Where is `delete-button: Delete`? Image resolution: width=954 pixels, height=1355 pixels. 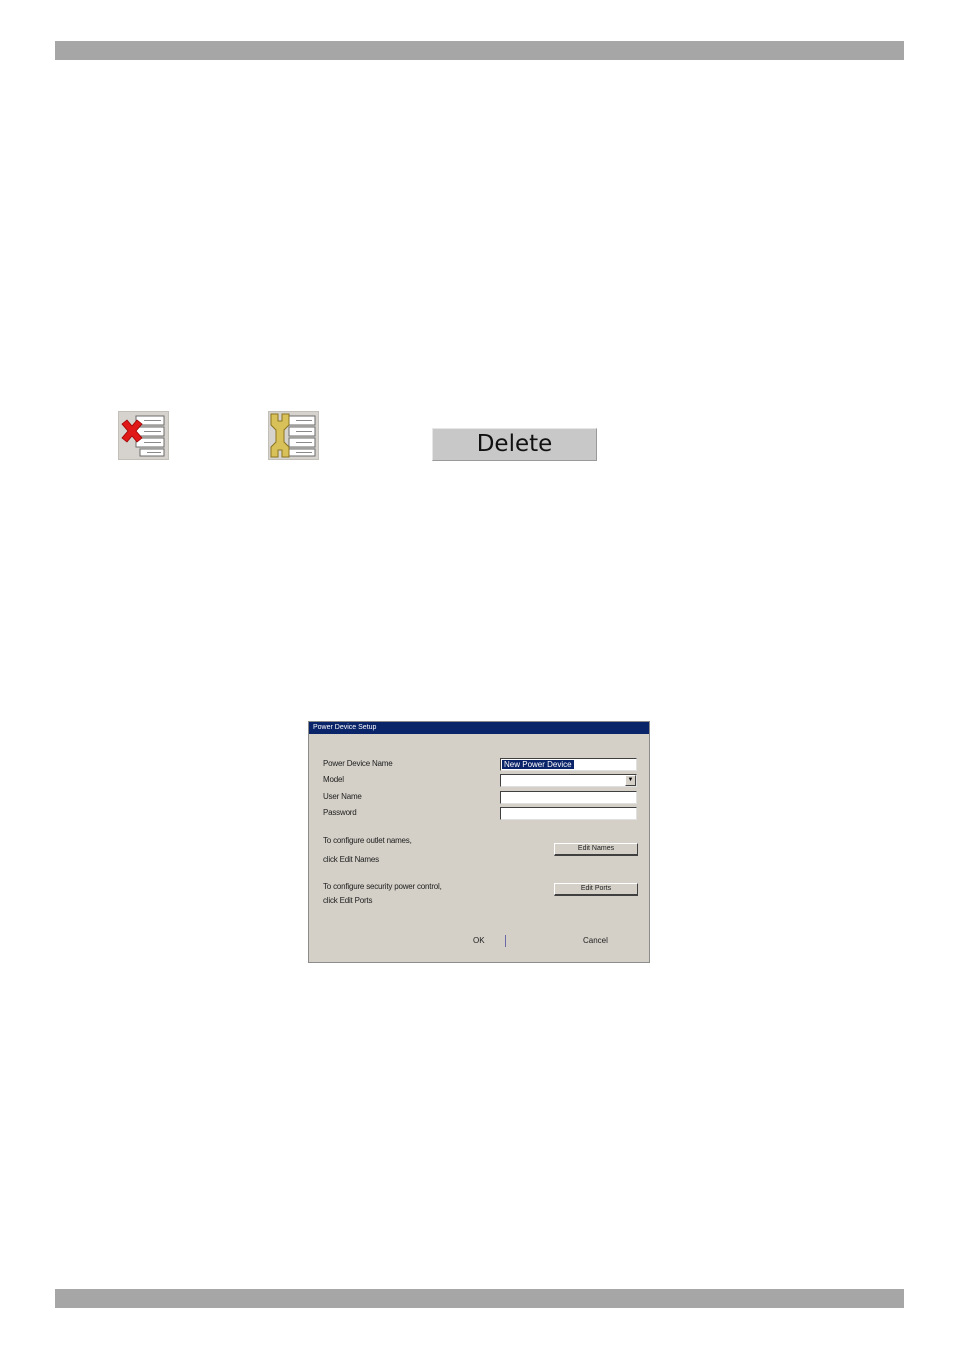
delete-button: Delete is located at coordinates (514, 444).